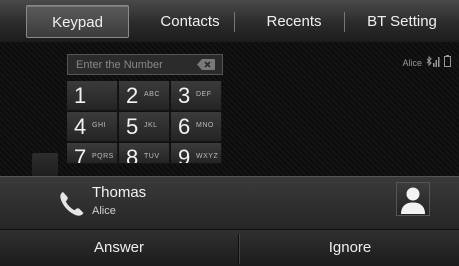 Image resolution: width=459 pixels, height=266 pixels. I want to click on key-4: 4 GHI, so click(92, 127).